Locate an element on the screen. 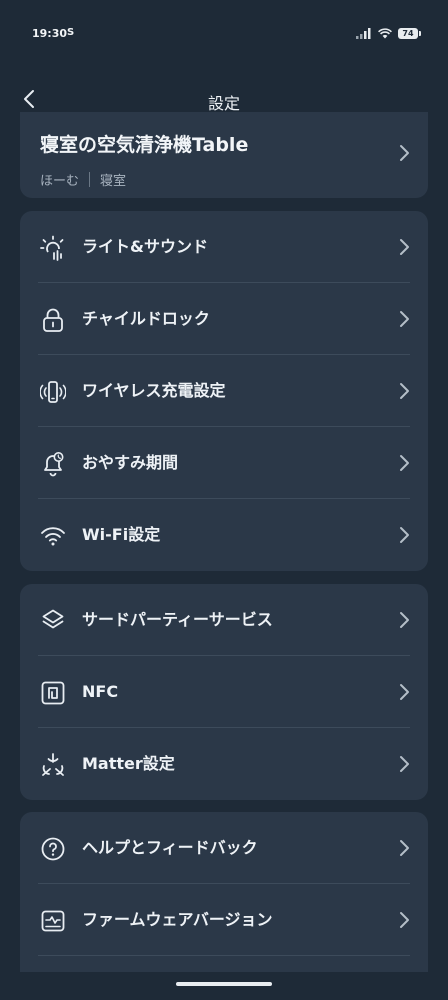 Image resolution: width=448 pixels, height=1000 pixels. third-party-row: サードパーティーサービス is located at coordinates (224, 620).